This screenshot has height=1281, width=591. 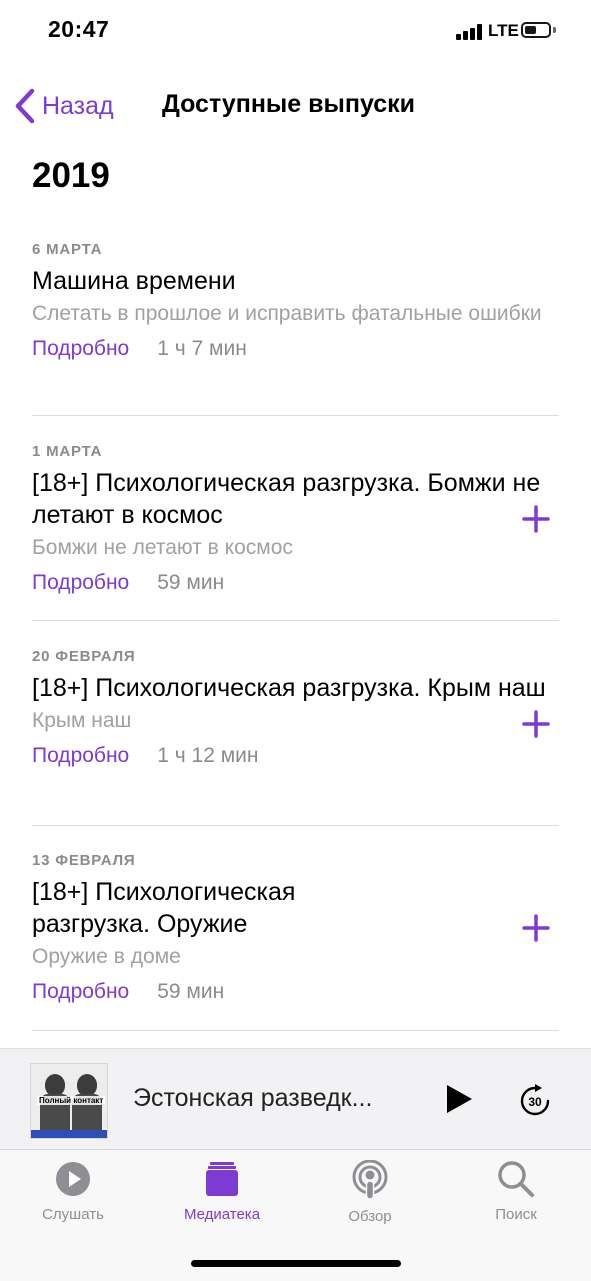 I want to click on skip-seconds-label: 30, so click(x=535, y=1102).